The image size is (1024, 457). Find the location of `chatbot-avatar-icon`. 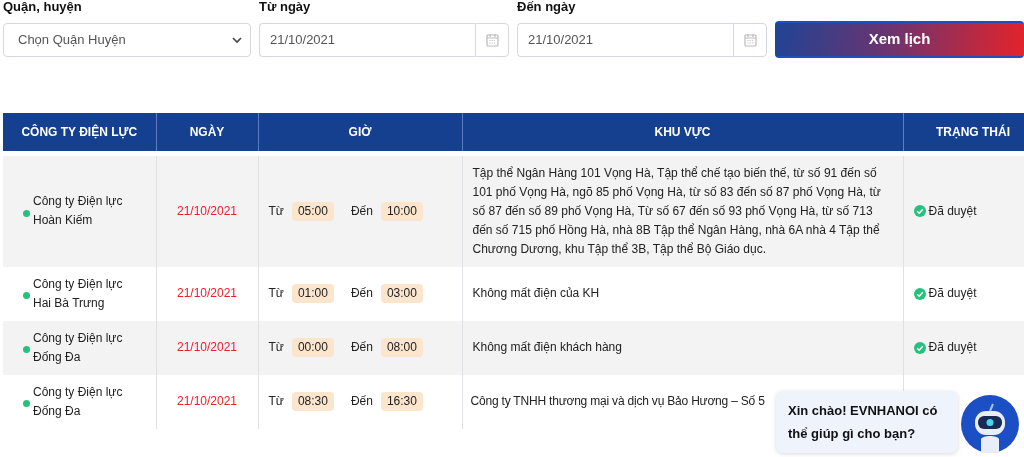

chatbot-avatar-icon is located at coordinates (990, 424).